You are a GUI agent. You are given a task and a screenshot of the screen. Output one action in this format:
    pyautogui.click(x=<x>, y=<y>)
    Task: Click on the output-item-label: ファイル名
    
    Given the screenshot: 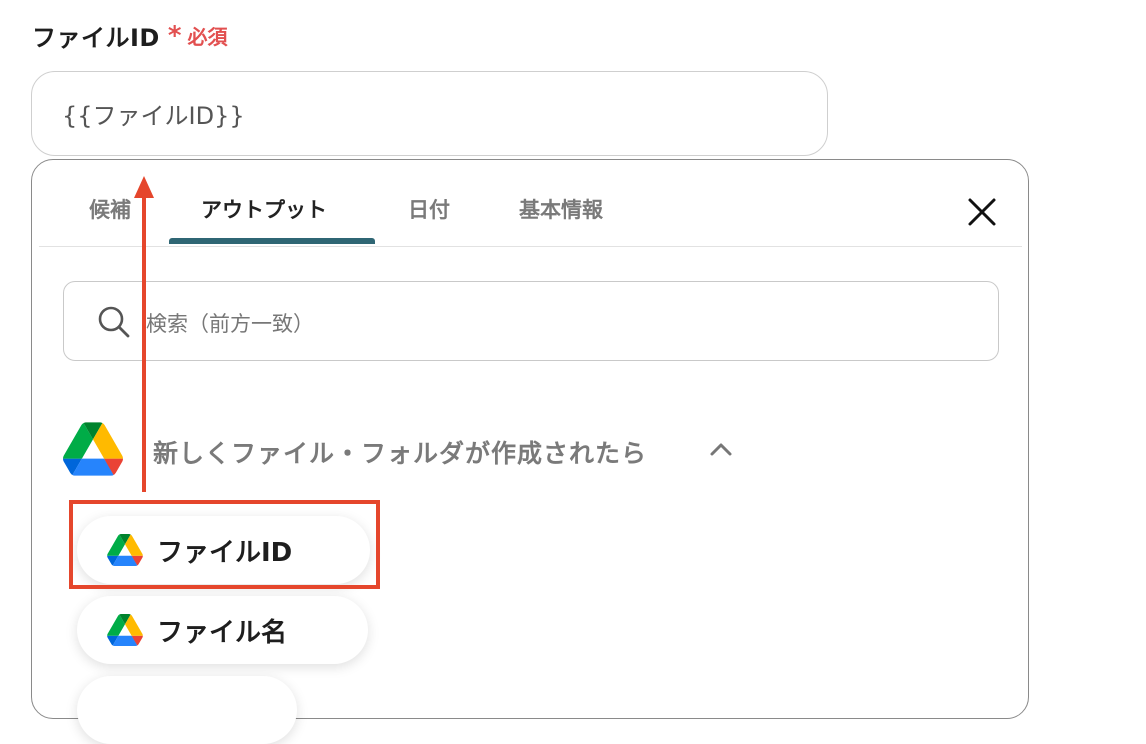 What is the action you would take?
    pyautogui.click(x=222, y=632)
    